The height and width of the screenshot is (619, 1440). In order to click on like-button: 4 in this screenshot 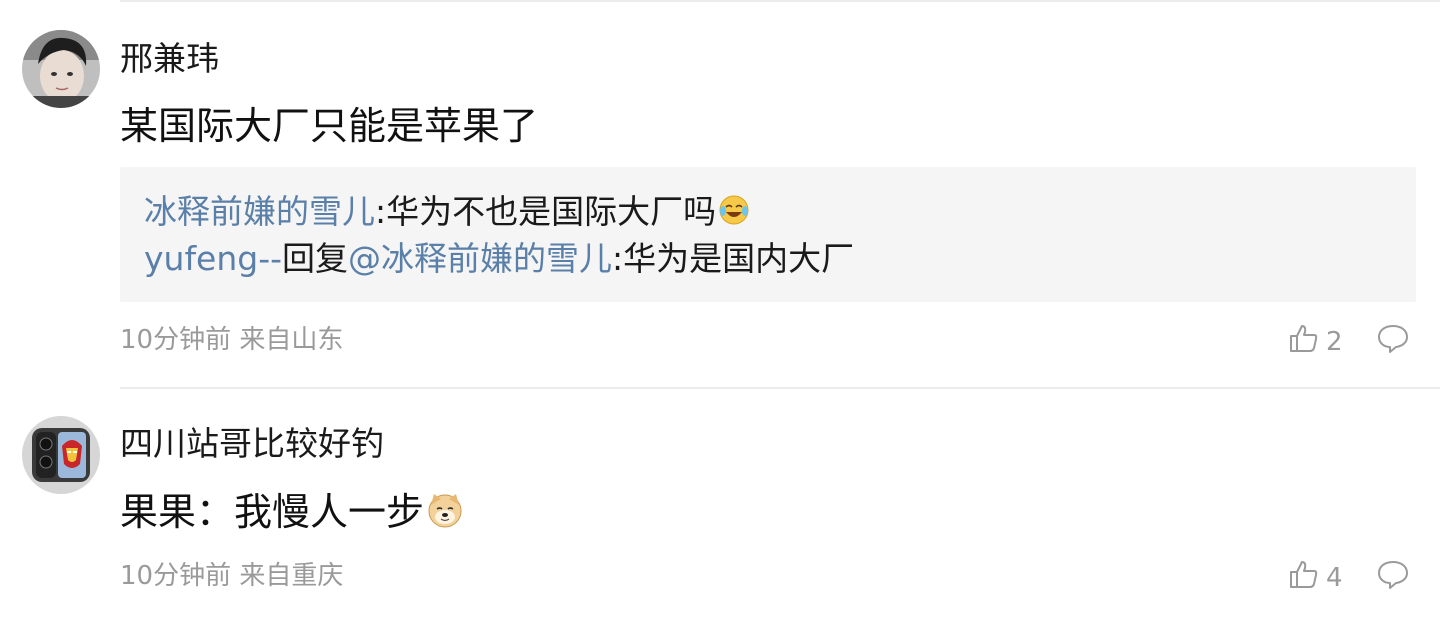, I will do `click(1315, 577)`.